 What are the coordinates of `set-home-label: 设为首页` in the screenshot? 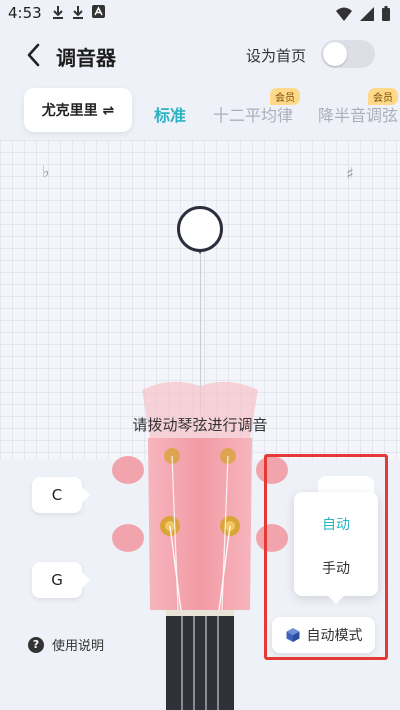 It's located at (276, 56).